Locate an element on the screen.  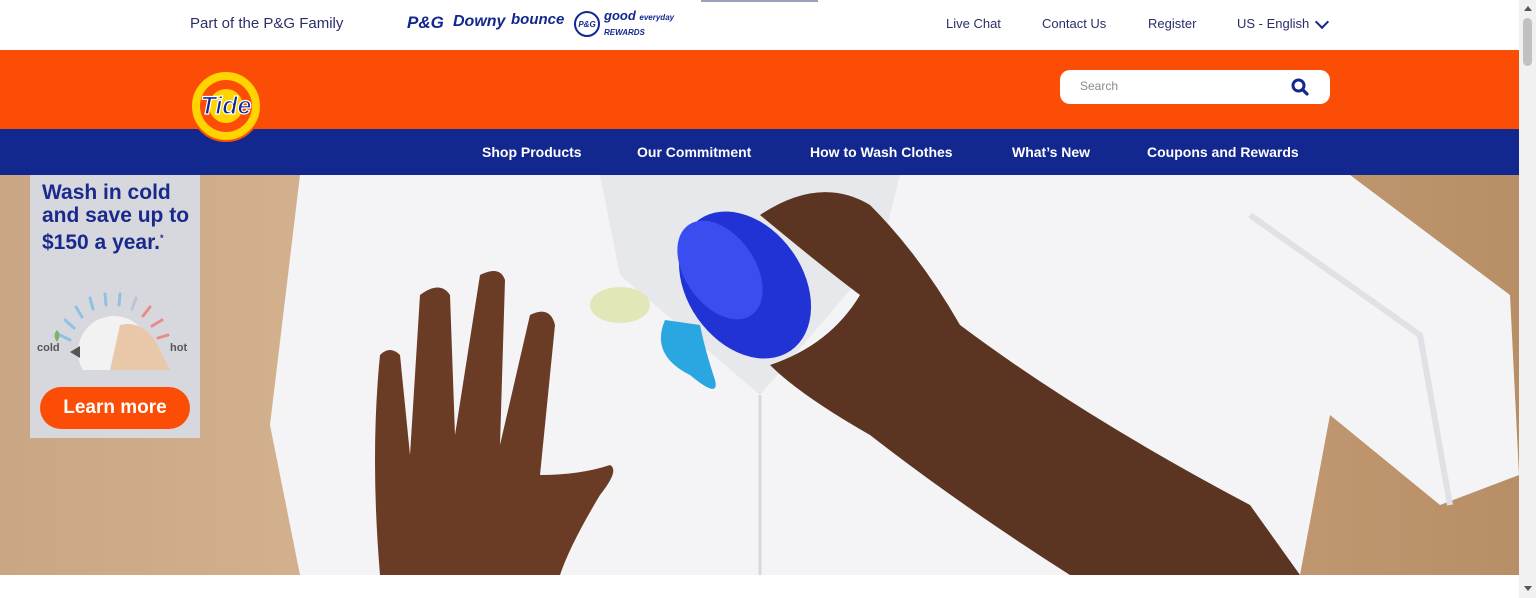
hot-label: hot is located at coordinates (179, 348).